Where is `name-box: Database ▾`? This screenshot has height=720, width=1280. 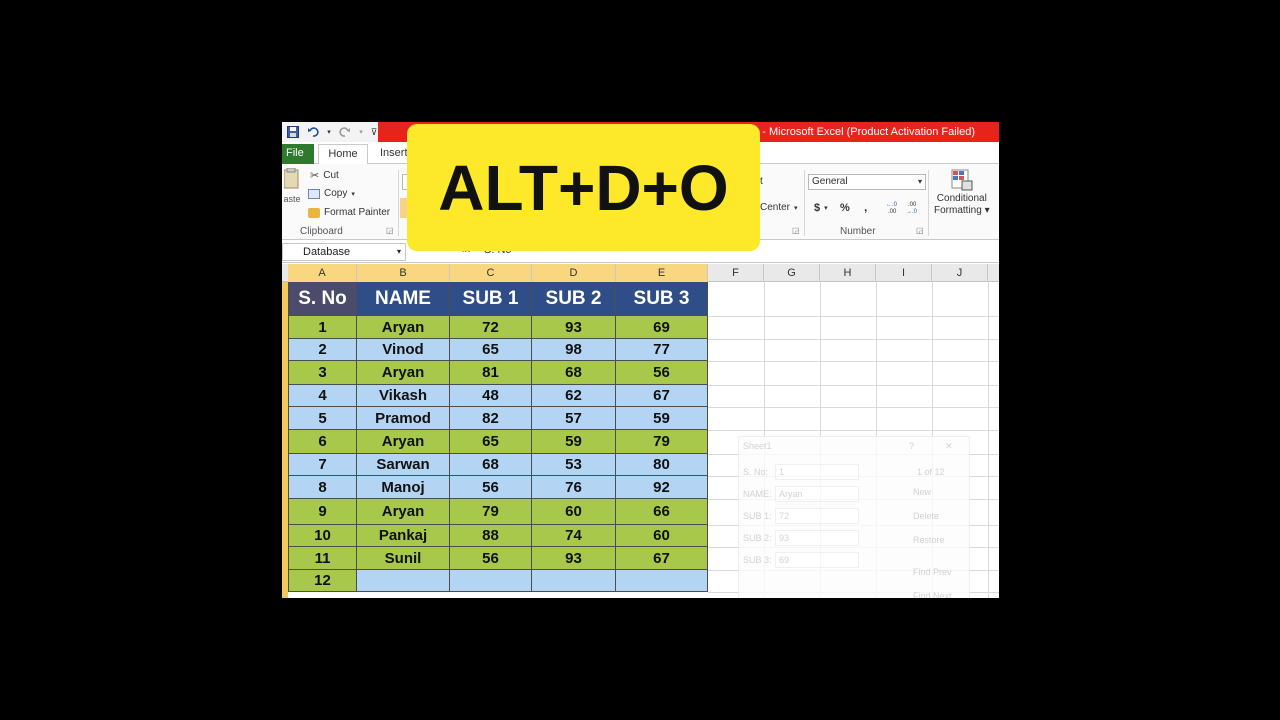
name-box: Database ▾ is located at coordinates (344, 252).